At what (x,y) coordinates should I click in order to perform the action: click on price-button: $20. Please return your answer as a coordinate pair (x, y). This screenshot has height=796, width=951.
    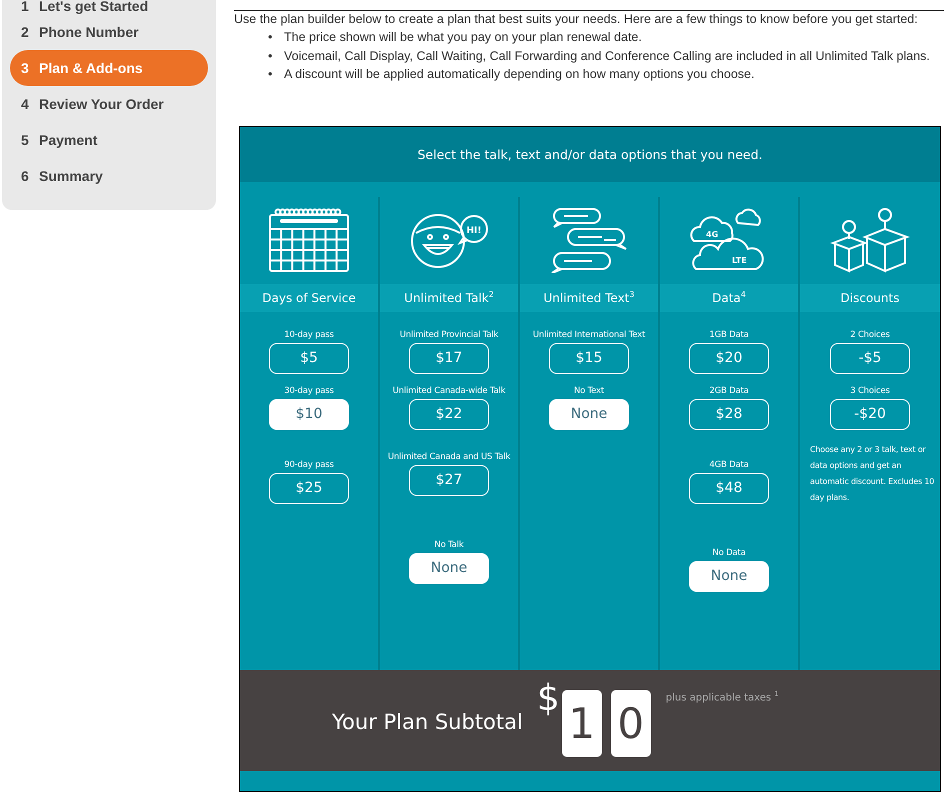
    Looking at the image, I should click on (729, 358).